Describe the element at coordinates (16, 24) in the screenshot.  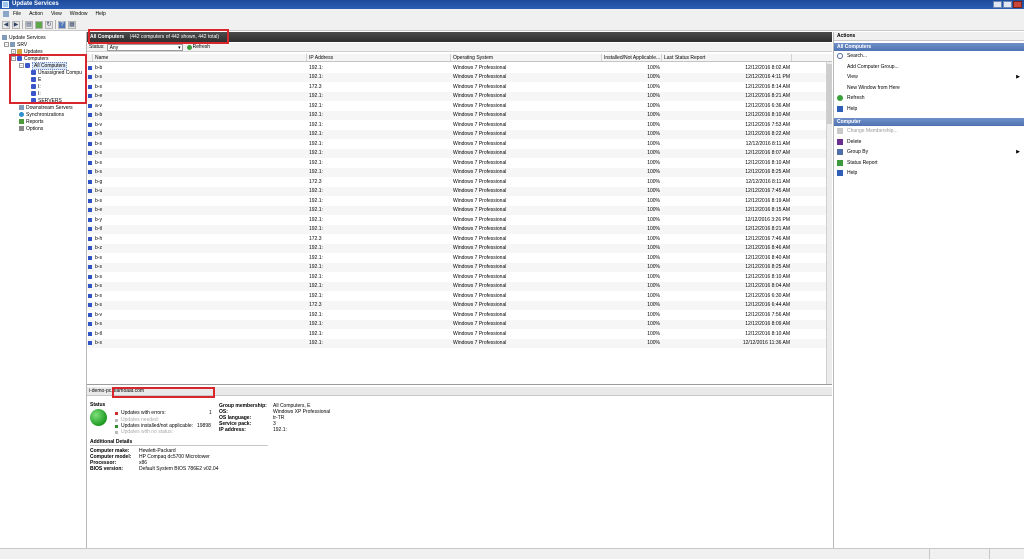
I see `forward-icon: ▶` at that location.